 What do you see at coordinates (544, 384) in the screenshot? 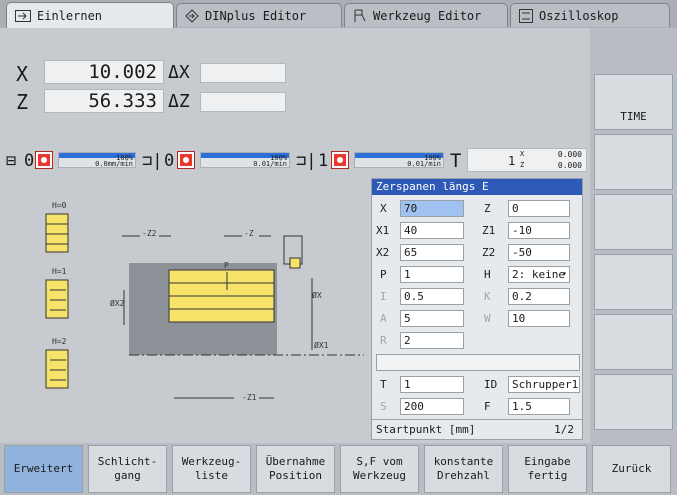
I see `field-id: Schrupper1` at bounding box center [544, 384].